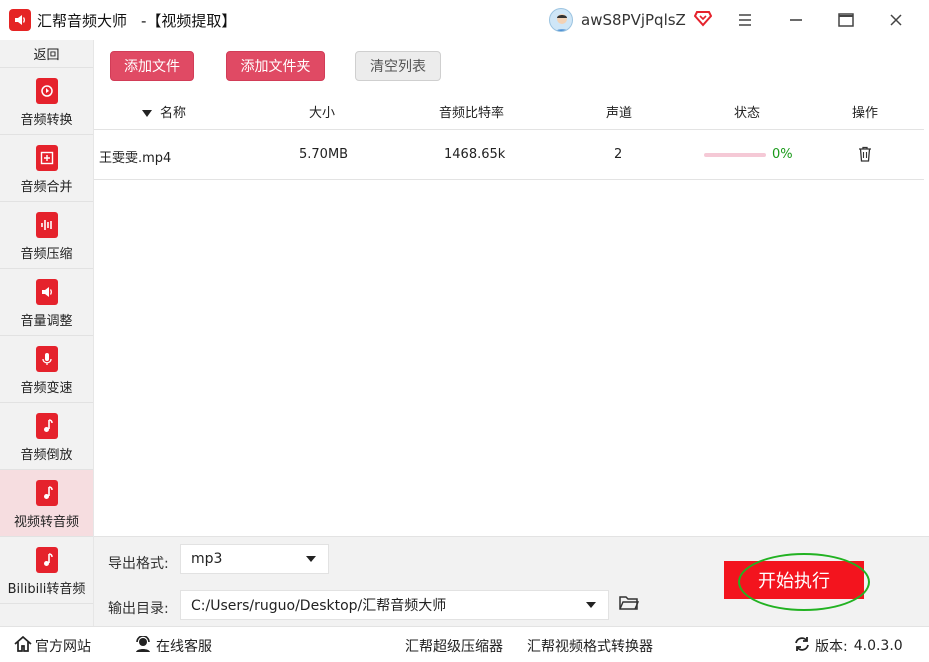 This screenshot has width=929, height=662. What do you see at coordinates (46, 254) in the screenshot?
I see `sidebar-item-label: 音频压缩` at bounding box center [46, 254].